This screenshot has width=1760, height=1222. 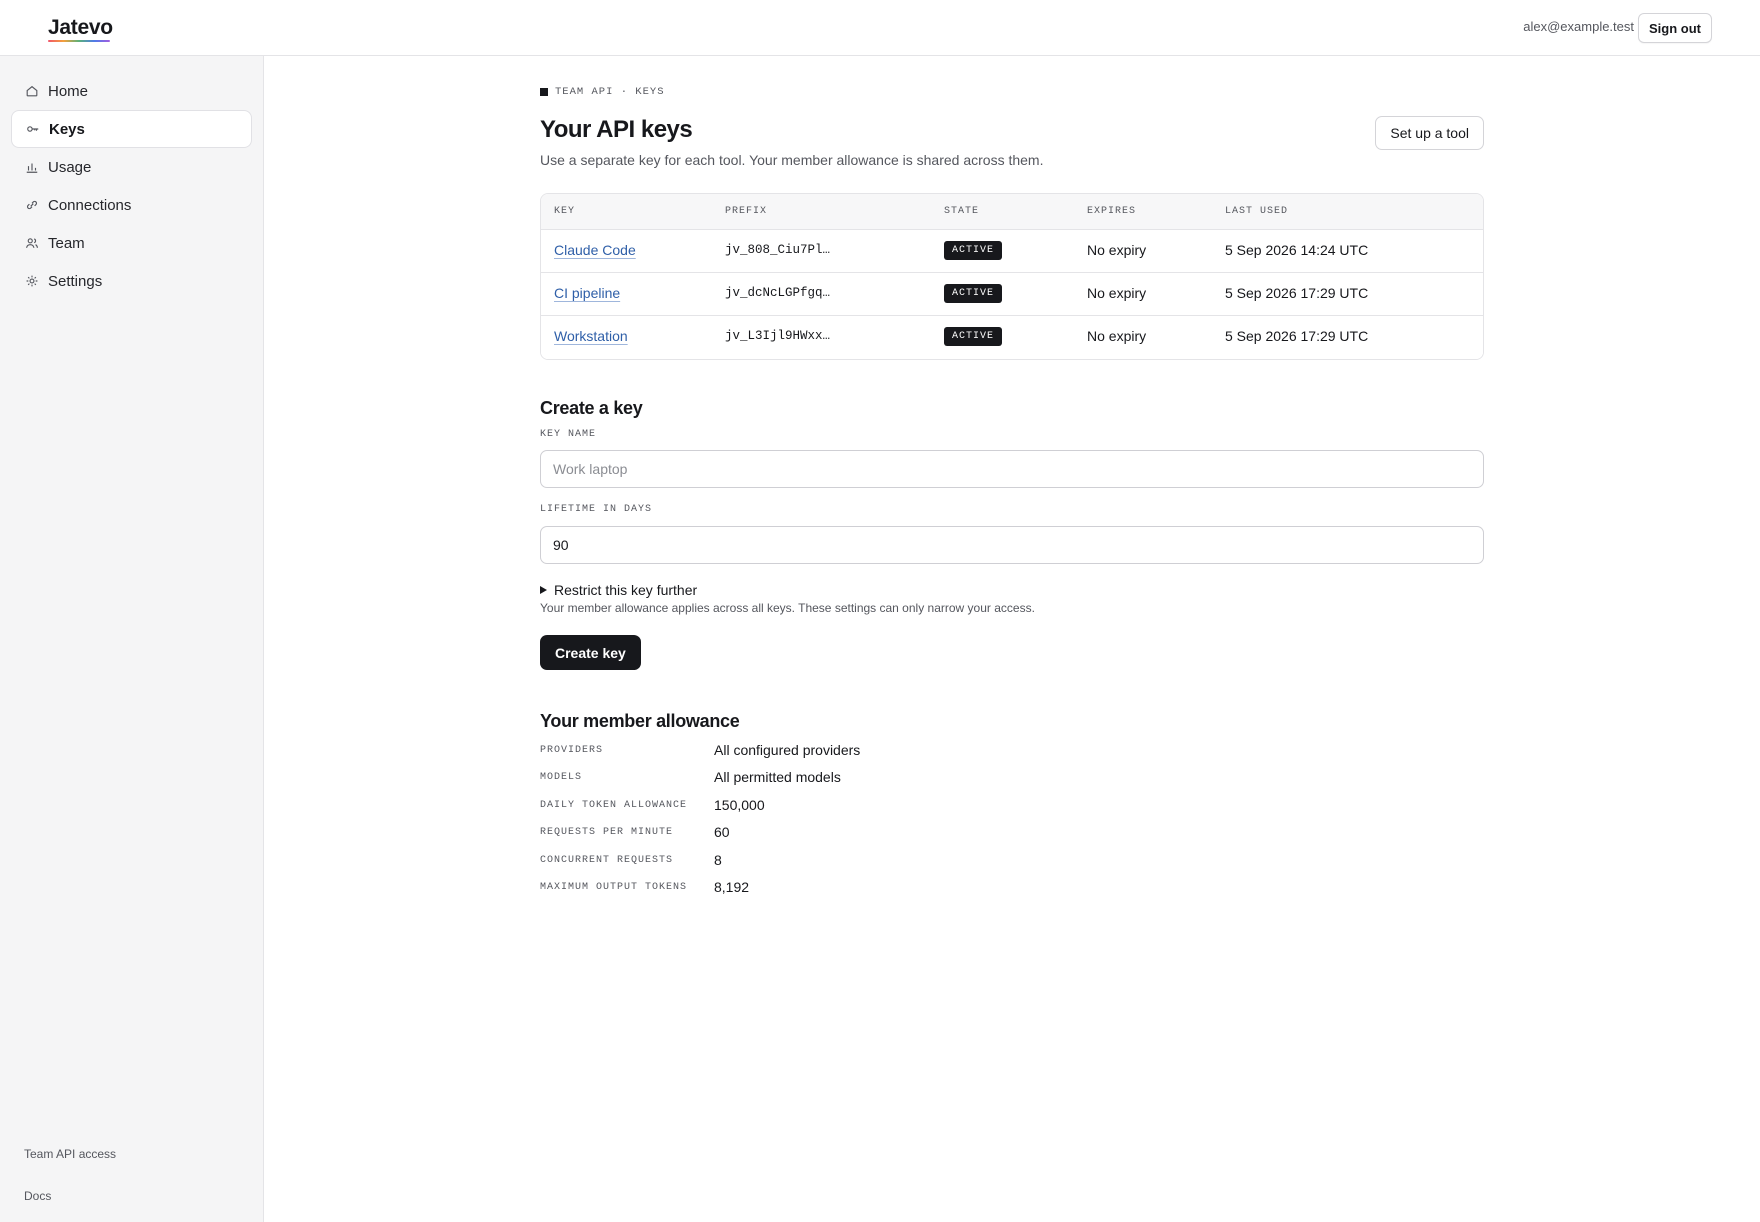 What do you see at coordinates (591, 408) in the screenshot?
I see `create-key-heading: Create a key` at bounding box center [591, 408].